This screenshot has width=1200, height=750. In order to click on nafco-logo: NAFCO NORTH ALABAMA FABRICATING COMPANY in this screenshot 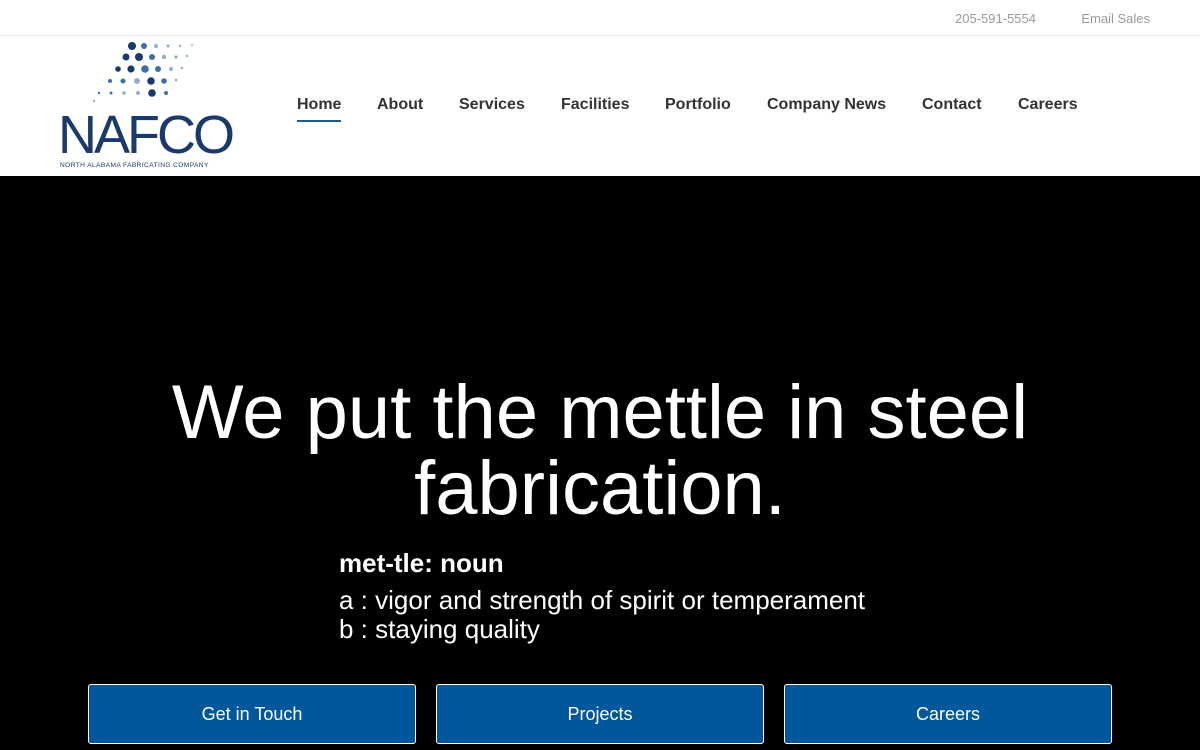, I will do `click(147, 106)`.